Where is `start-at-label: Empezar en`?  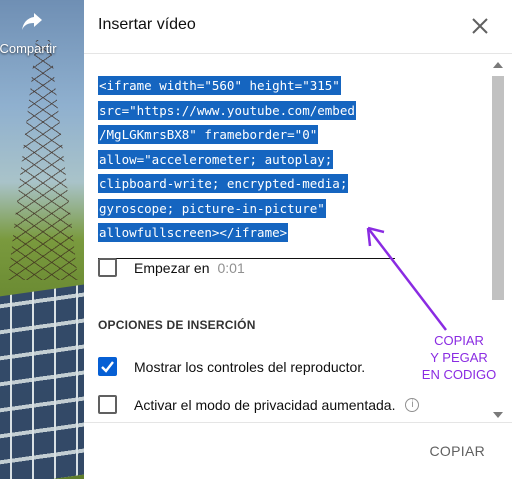
start-at-label: Empezar en is located at coordinates (172, 267).